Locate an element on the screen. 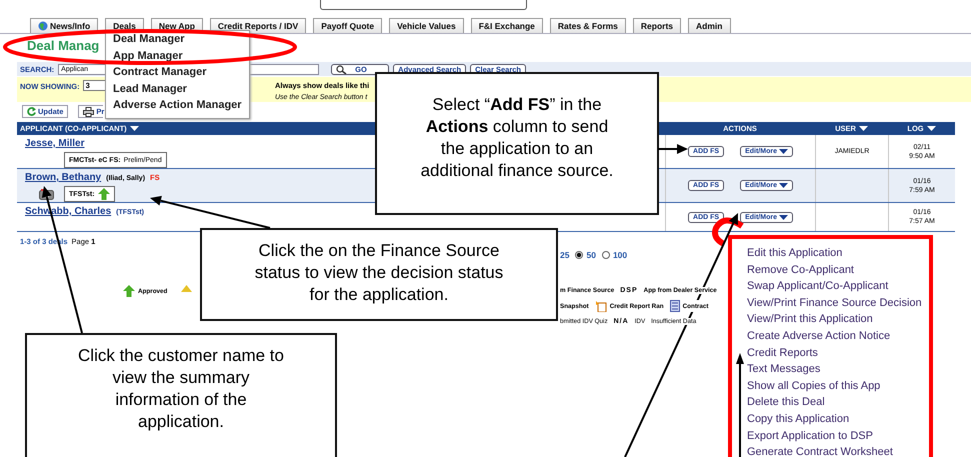 This screenshot has height=457, width=971. page-size-label: 25 is located at coordinates (565, 255).